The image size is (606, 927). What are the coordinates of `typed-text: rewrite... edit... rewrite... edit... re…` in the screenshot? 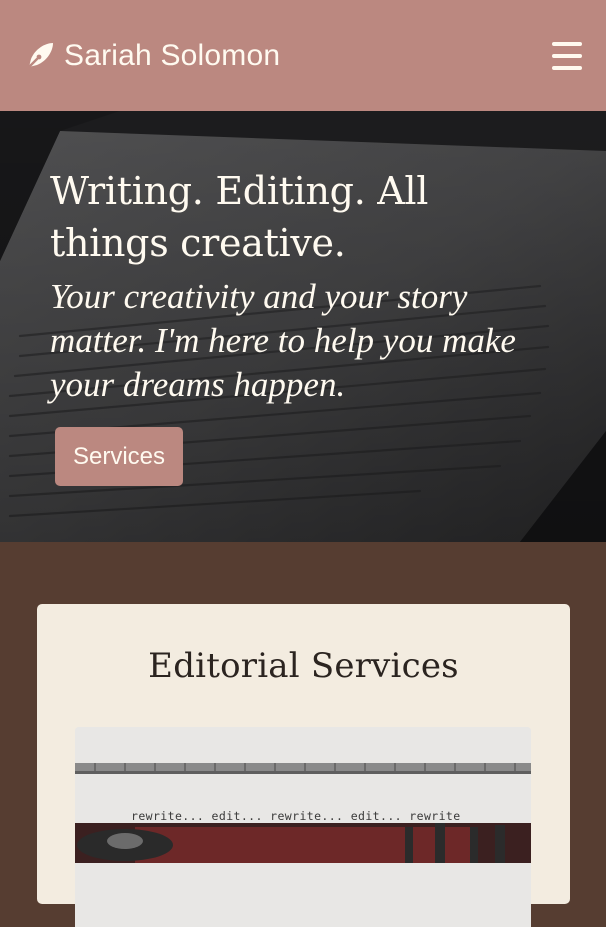 It's located at (296, 816).